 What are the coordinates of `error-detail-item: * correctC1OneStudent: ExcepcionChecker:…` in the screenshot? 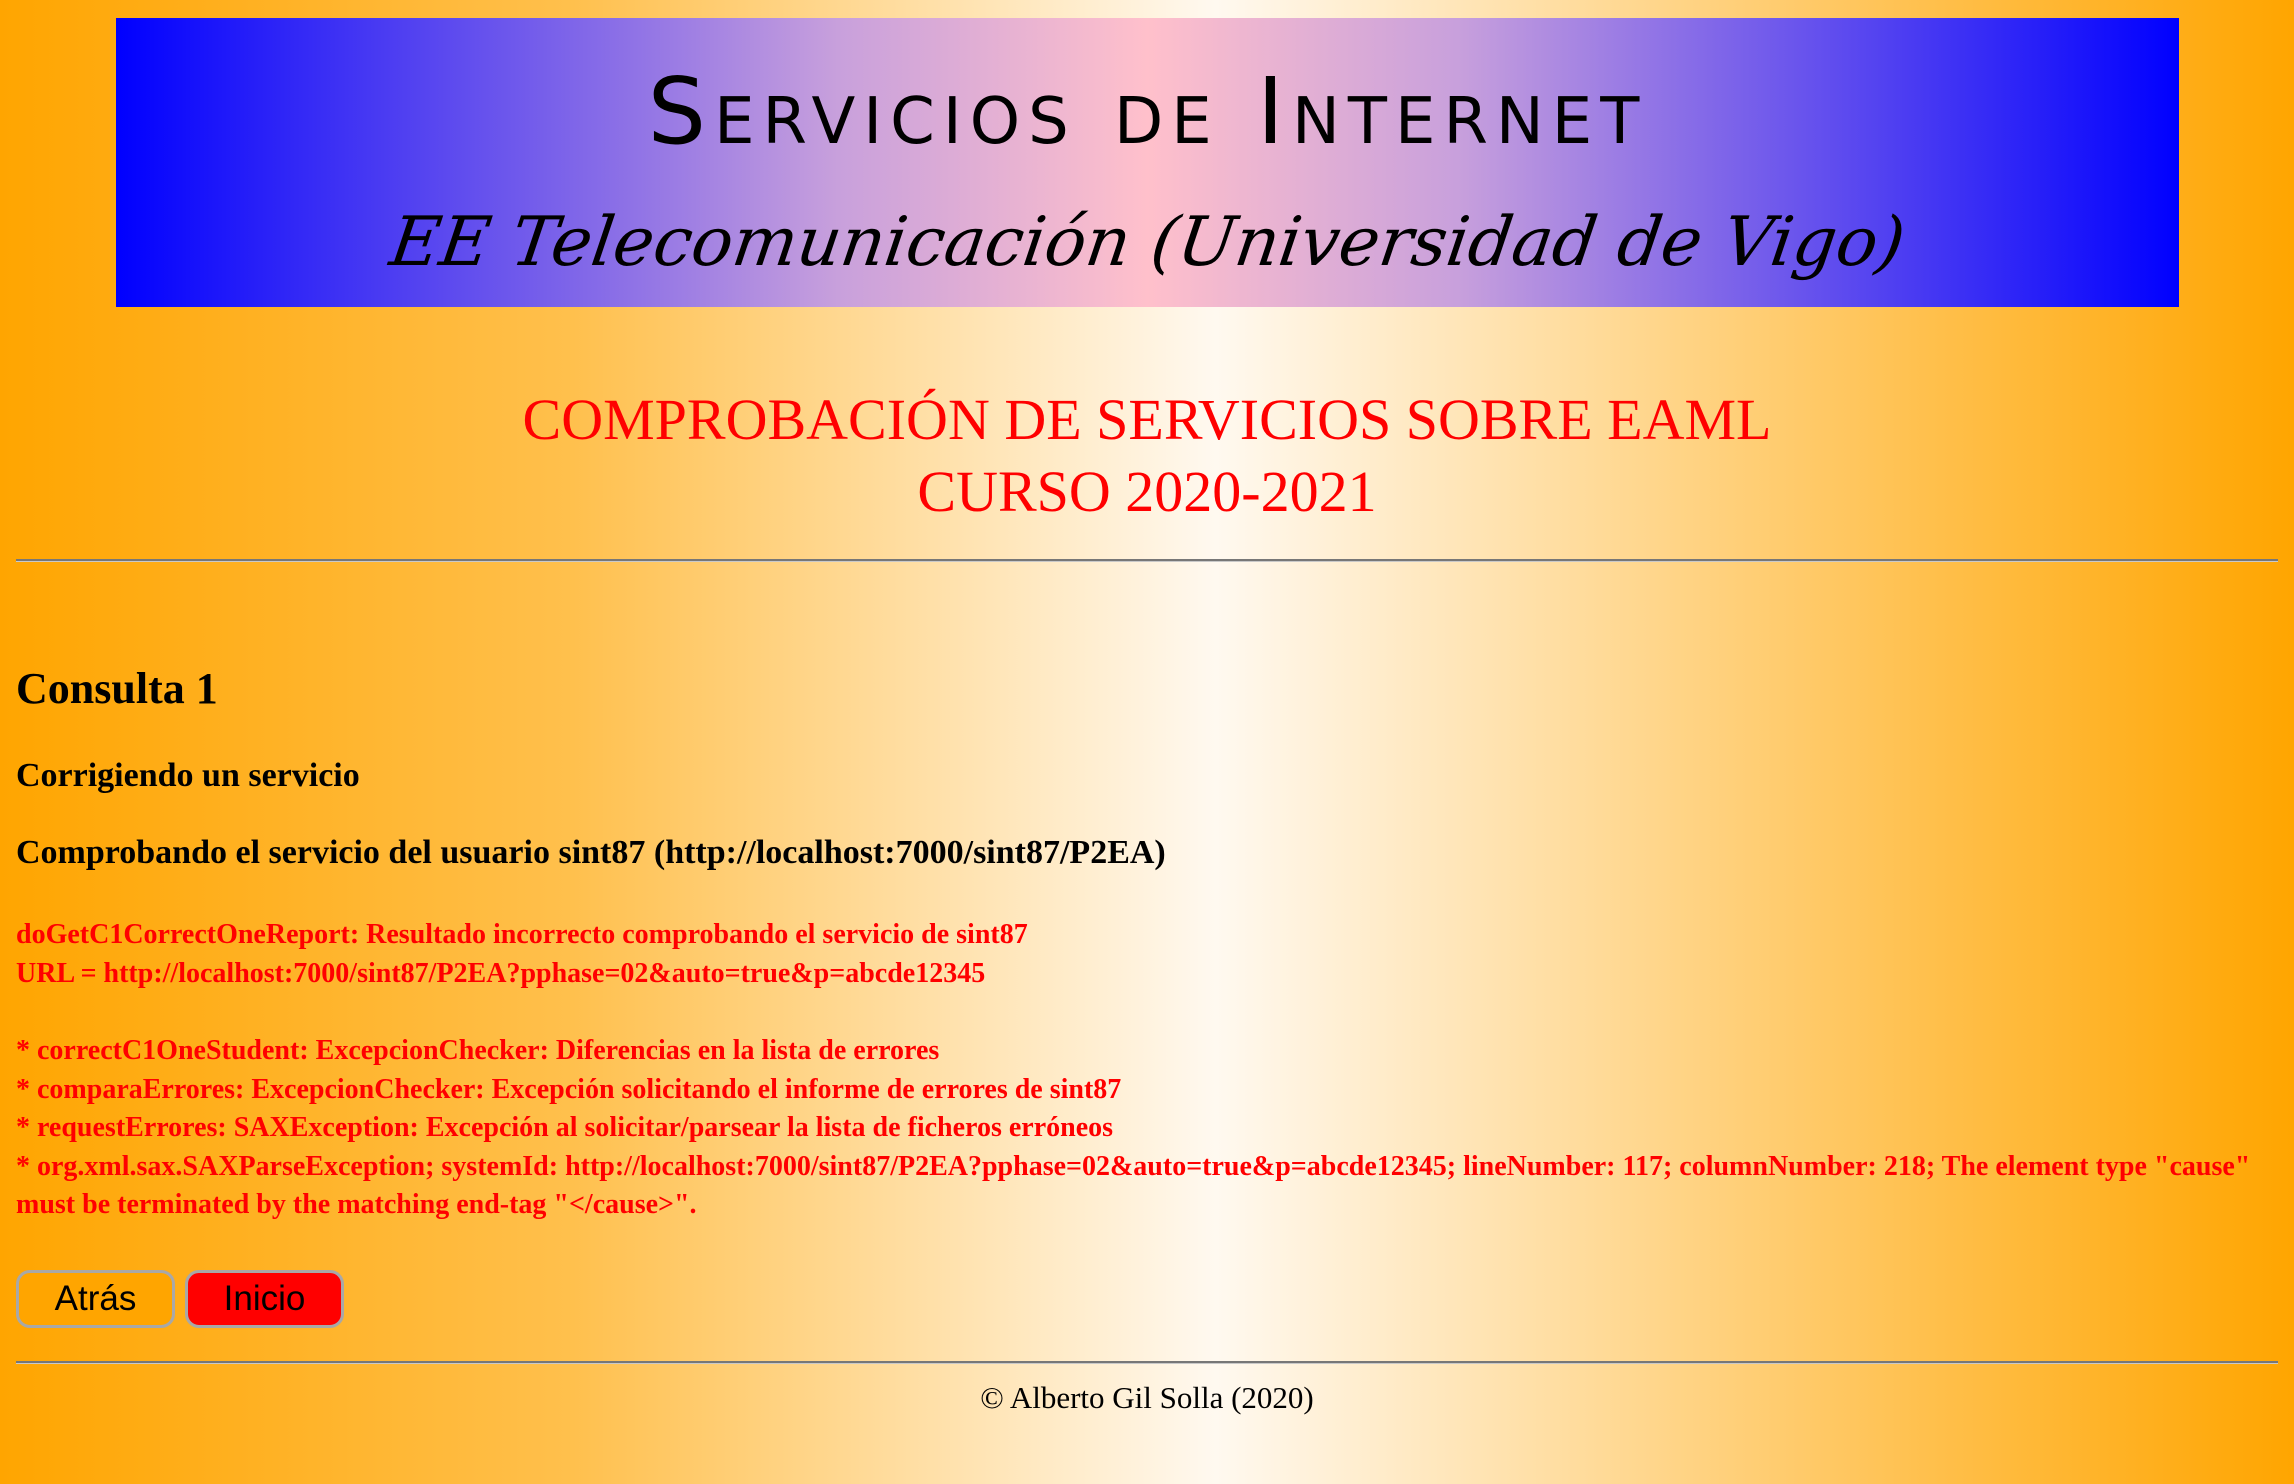 It's located at (478, 1050).